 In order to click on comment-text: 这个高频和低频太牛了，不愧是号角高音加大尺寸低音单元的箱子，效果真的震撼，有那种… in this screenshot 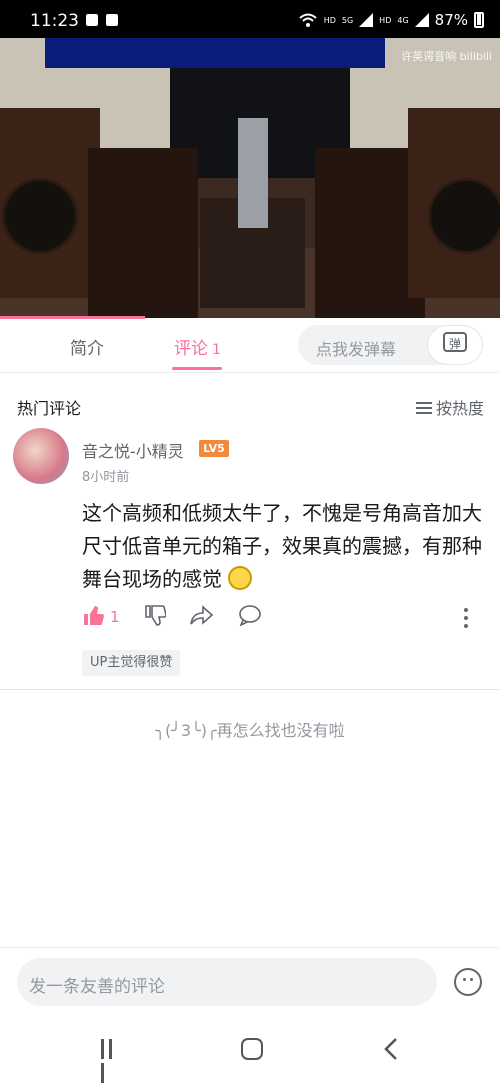, I will do `click(282, 546)`.